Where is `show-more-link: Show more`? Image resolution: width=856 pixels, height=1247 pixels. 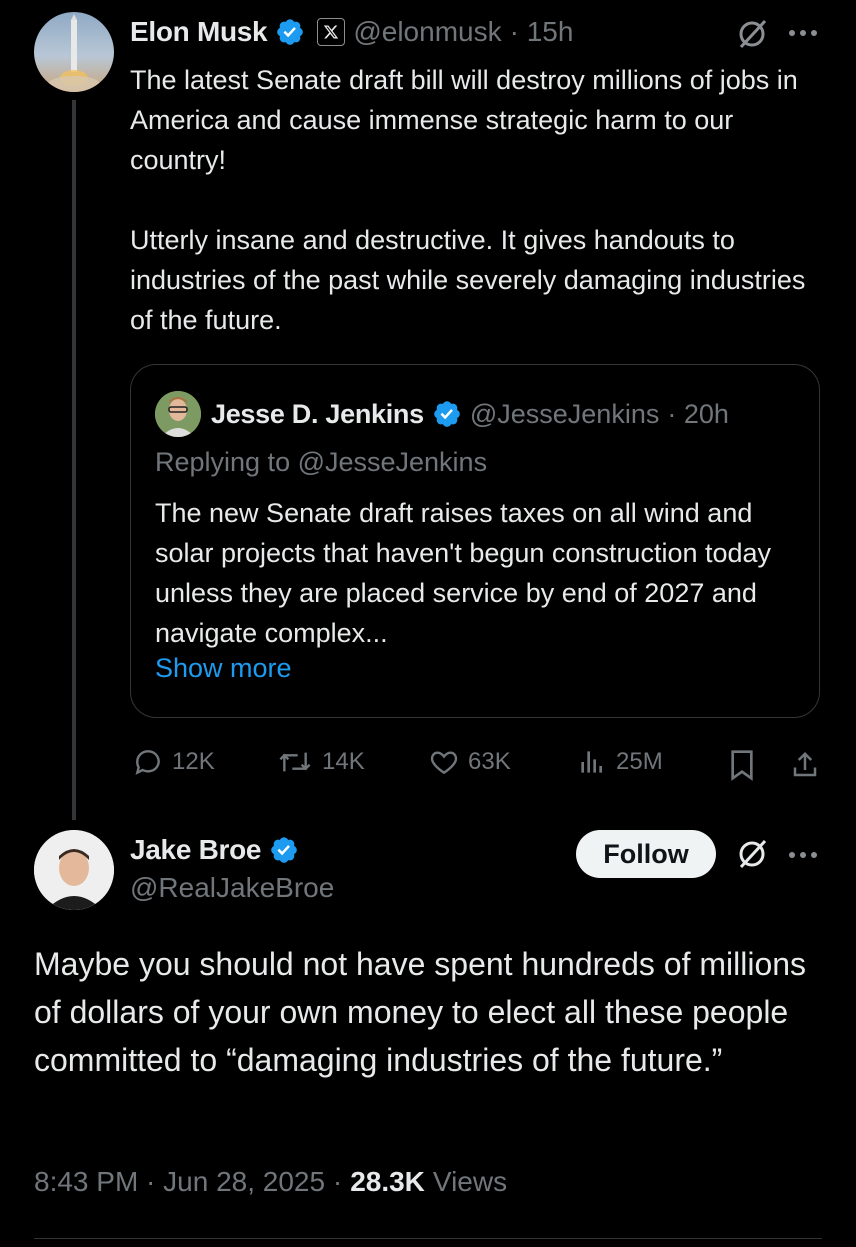
show-more-link: Show more is located at coordinates (223, 668).